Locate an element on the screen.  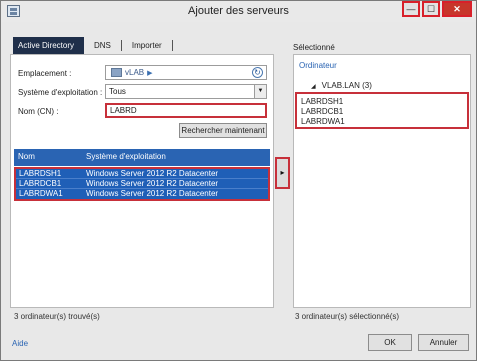
maximize-icon: ☐ is located at coordinates (431, 9).